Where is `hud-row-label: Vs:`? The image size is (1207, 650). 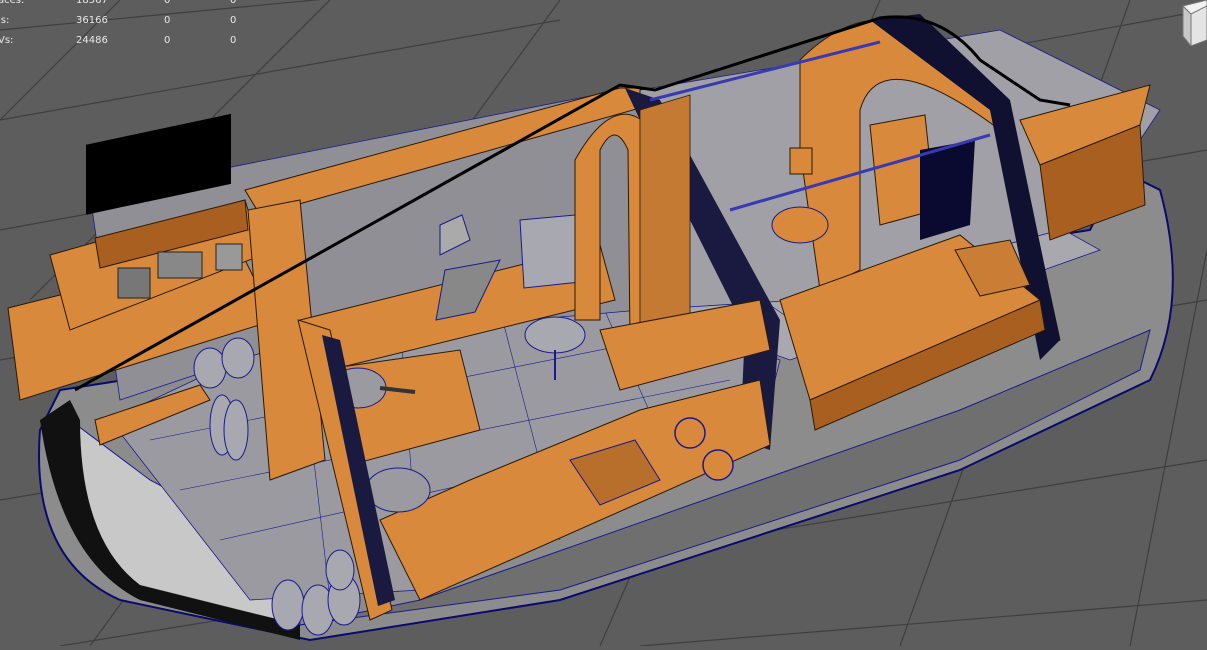
hud-row-label: Vs: is located at coordinates (7, 40).